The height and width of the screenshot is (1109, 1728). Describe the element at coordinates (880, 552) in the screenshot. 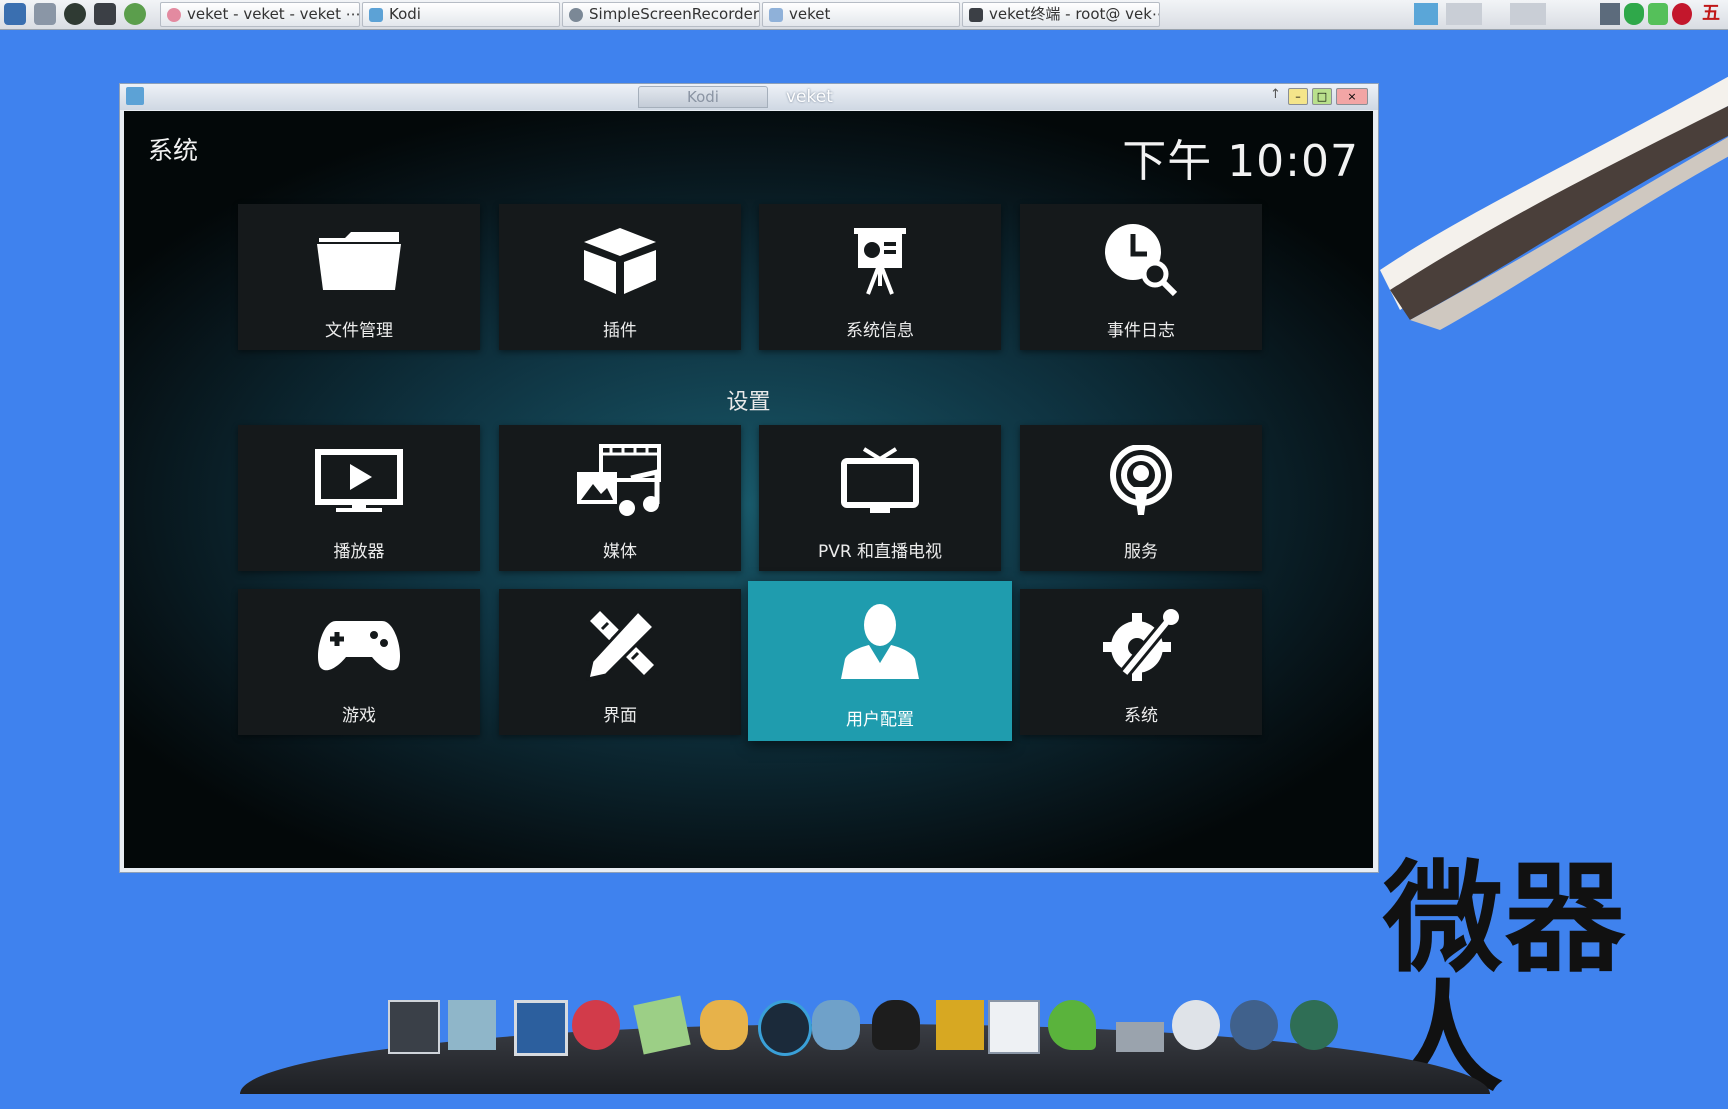

I see `tile-label: PVR 和直播电视` at that location.